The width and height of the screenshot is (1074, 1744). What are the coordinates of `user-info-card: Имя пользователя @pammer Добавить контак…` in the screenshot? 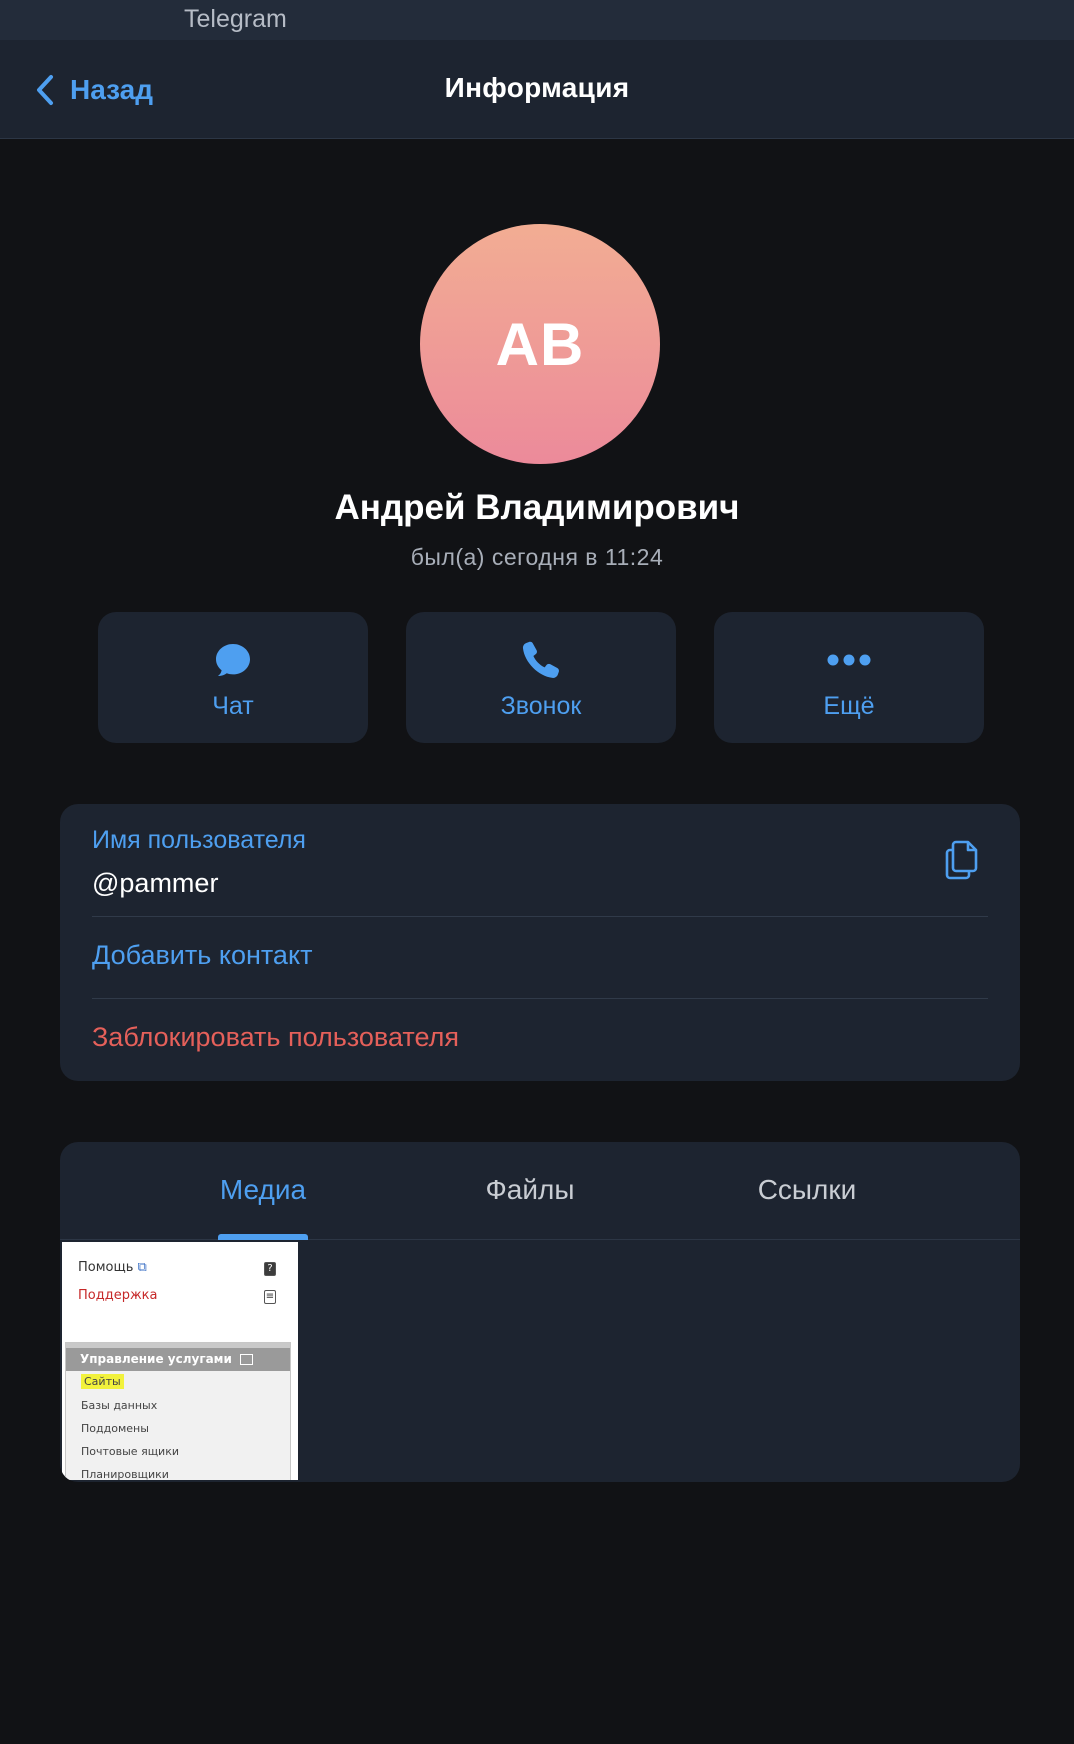 It's located at (540, 942).